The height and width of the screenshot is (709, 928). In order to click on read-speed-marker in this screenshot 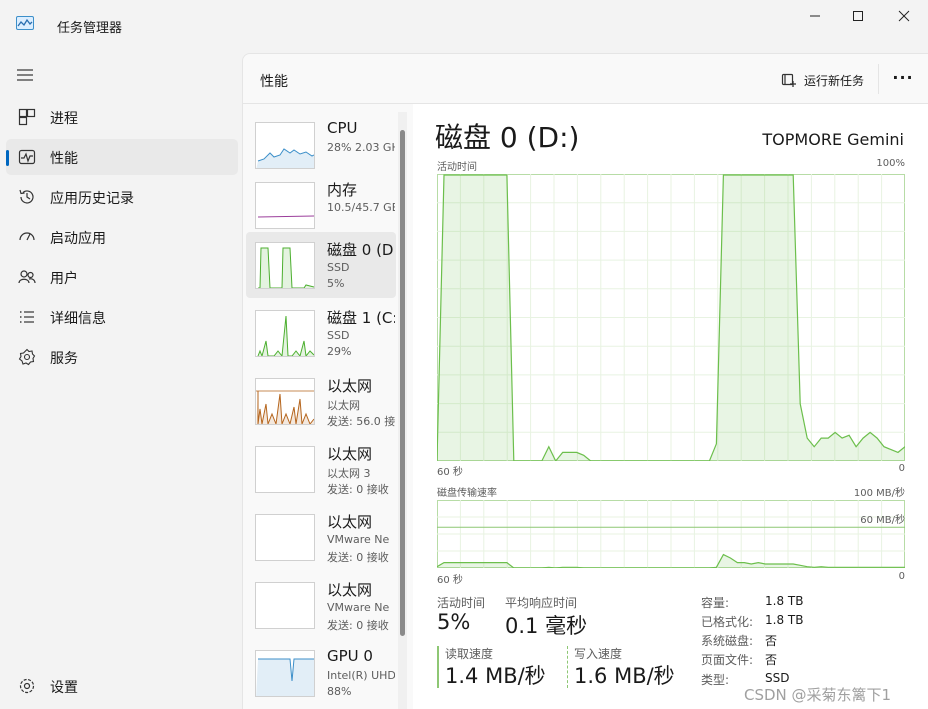, I will do `click(438, 667)`.